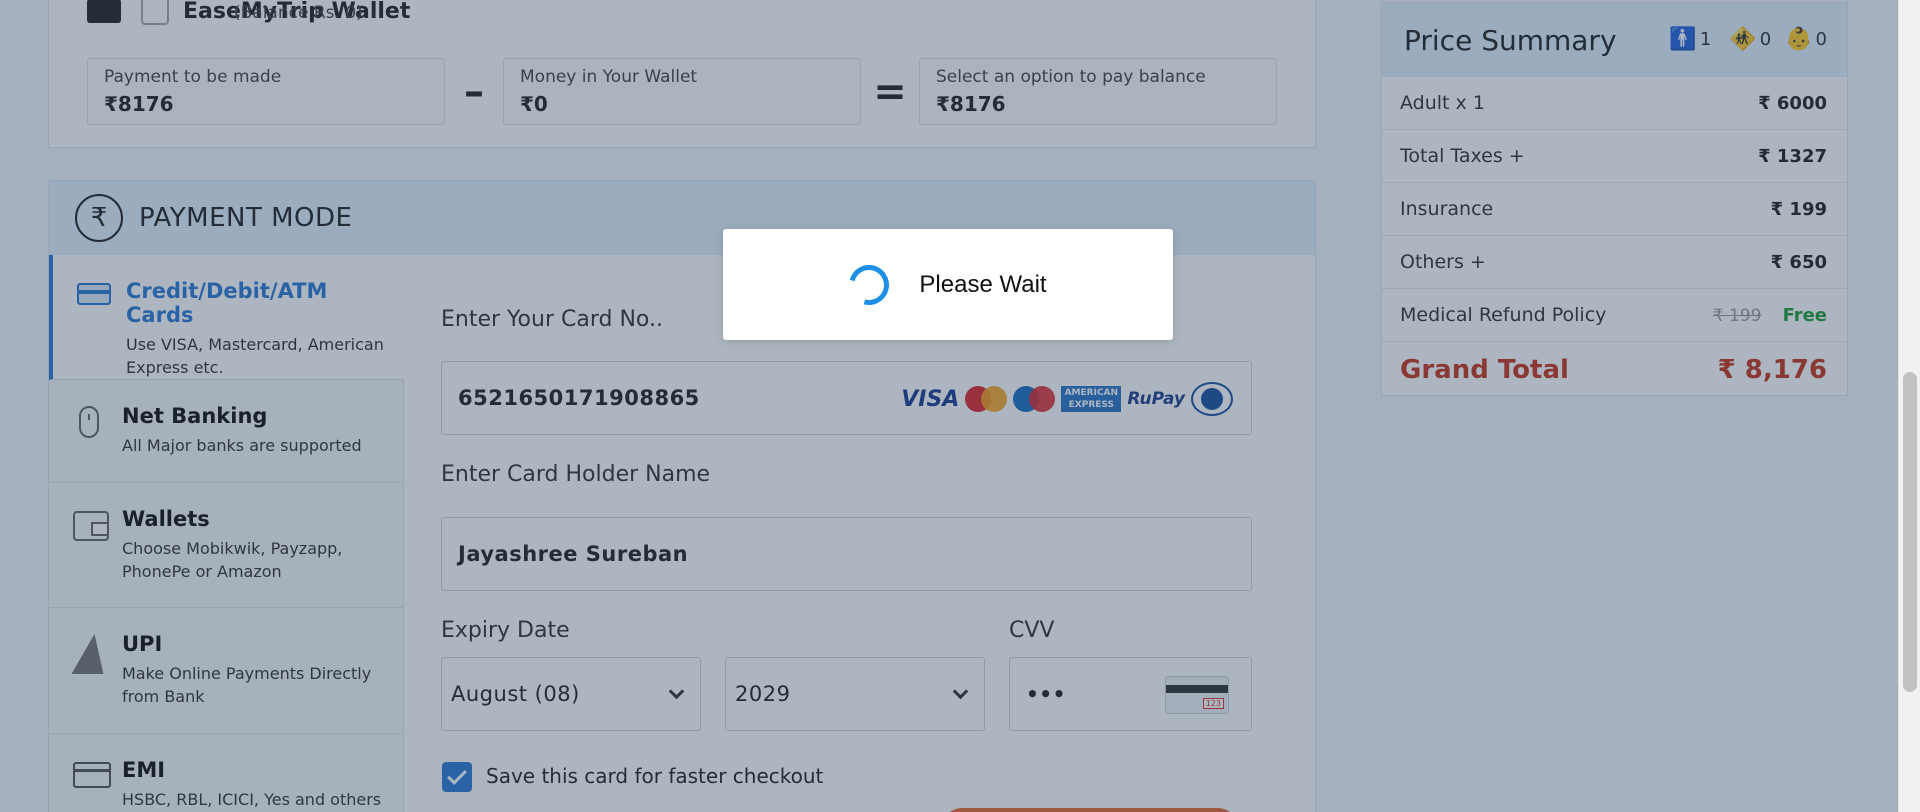 This screenshot has height=812, width=1920. I want to click on scrollbar-thumb, so click(1910, 532).